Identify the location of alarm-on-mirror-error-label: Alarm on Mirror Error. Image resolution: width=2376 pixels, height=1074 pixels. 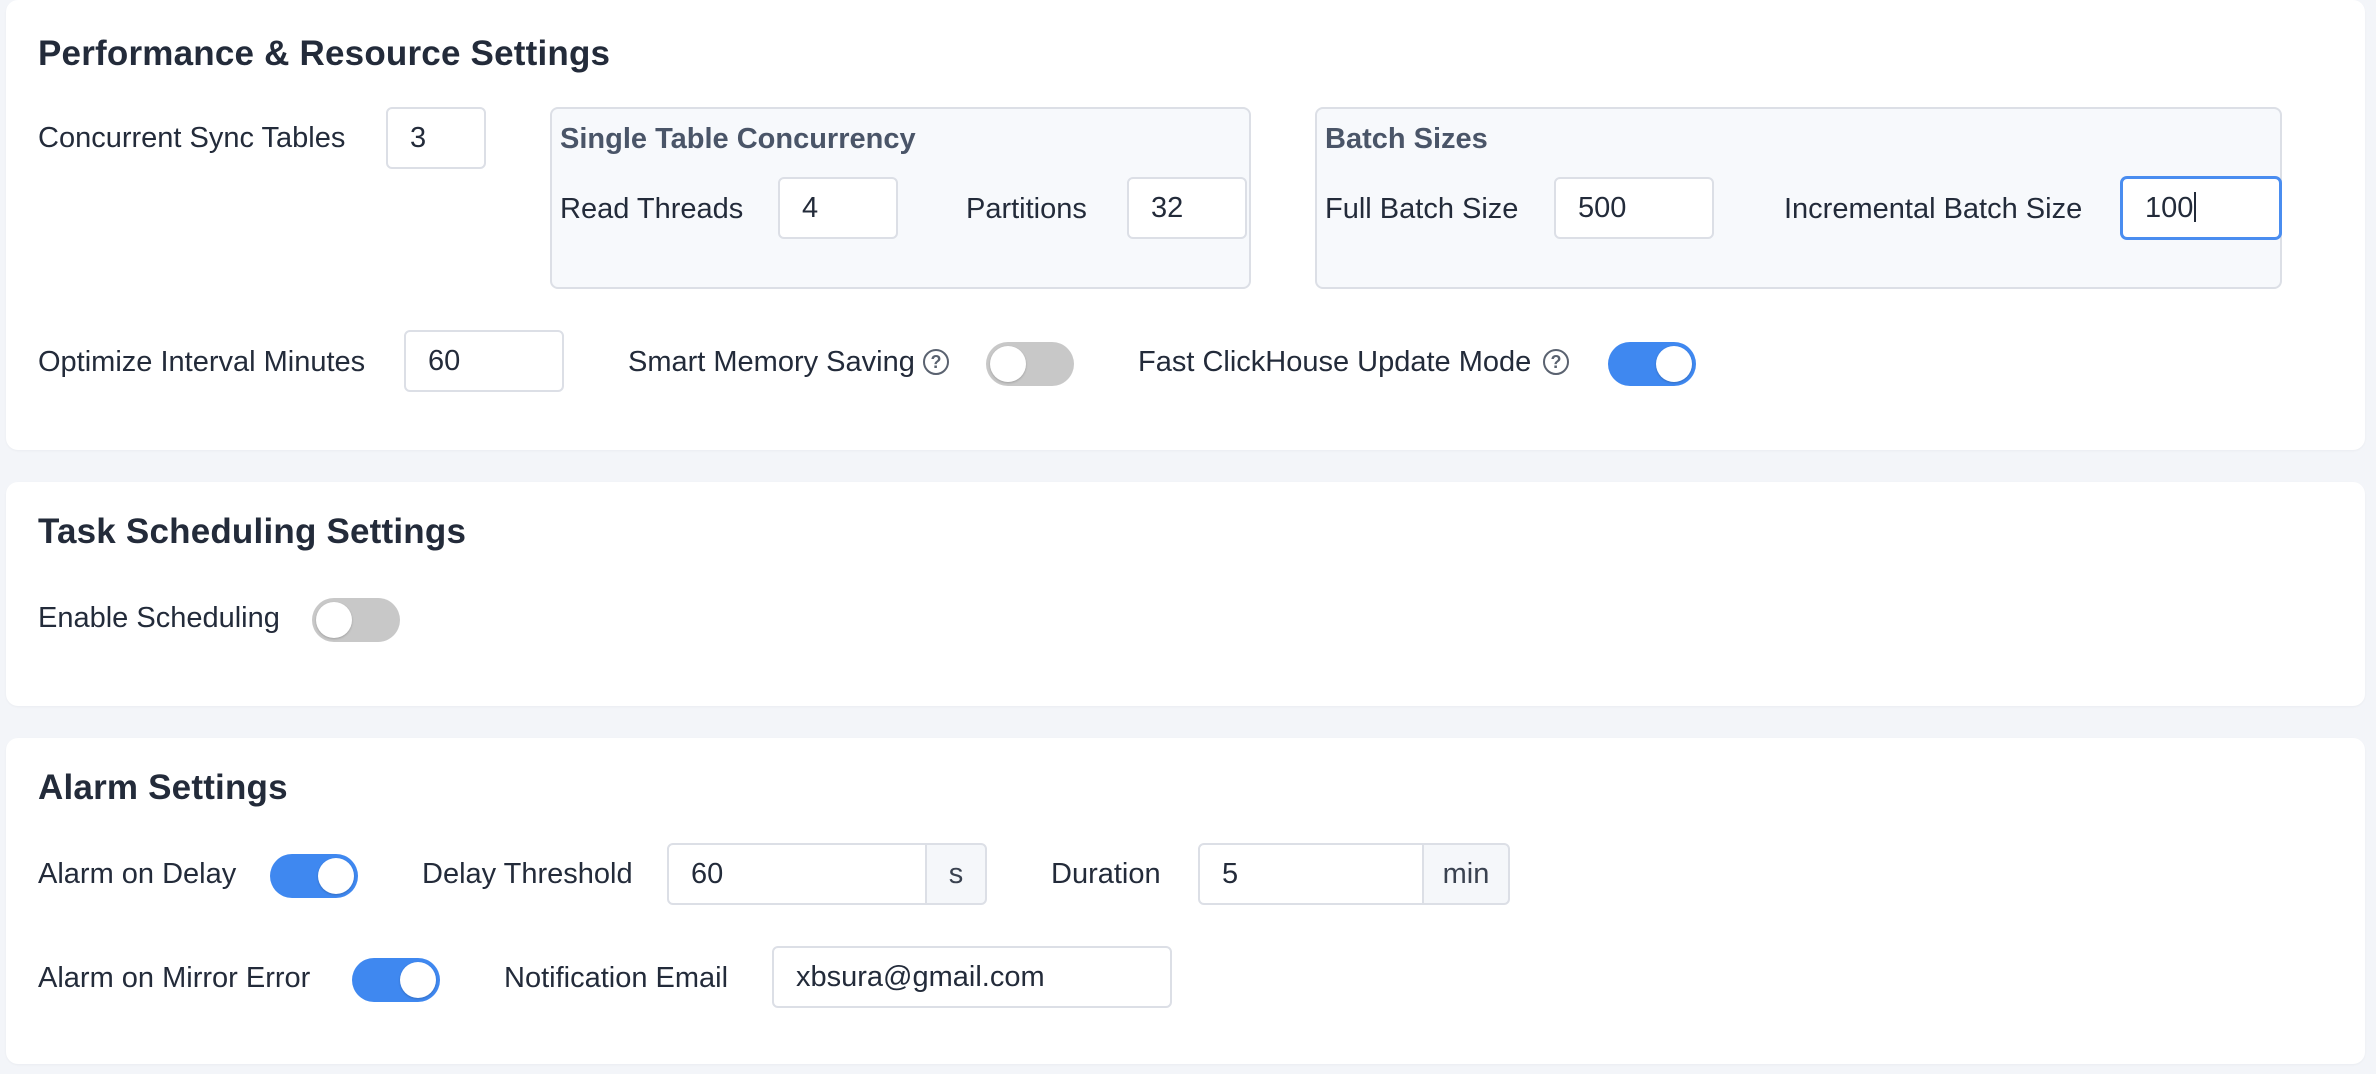
(174, 978).